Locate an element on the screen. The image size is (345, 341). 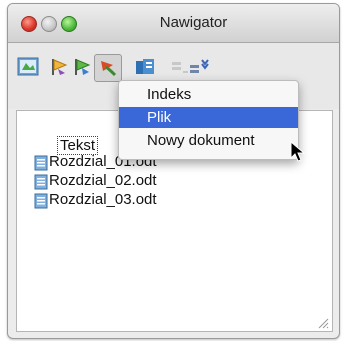
headings-icon is located at coordinates (145, 67).